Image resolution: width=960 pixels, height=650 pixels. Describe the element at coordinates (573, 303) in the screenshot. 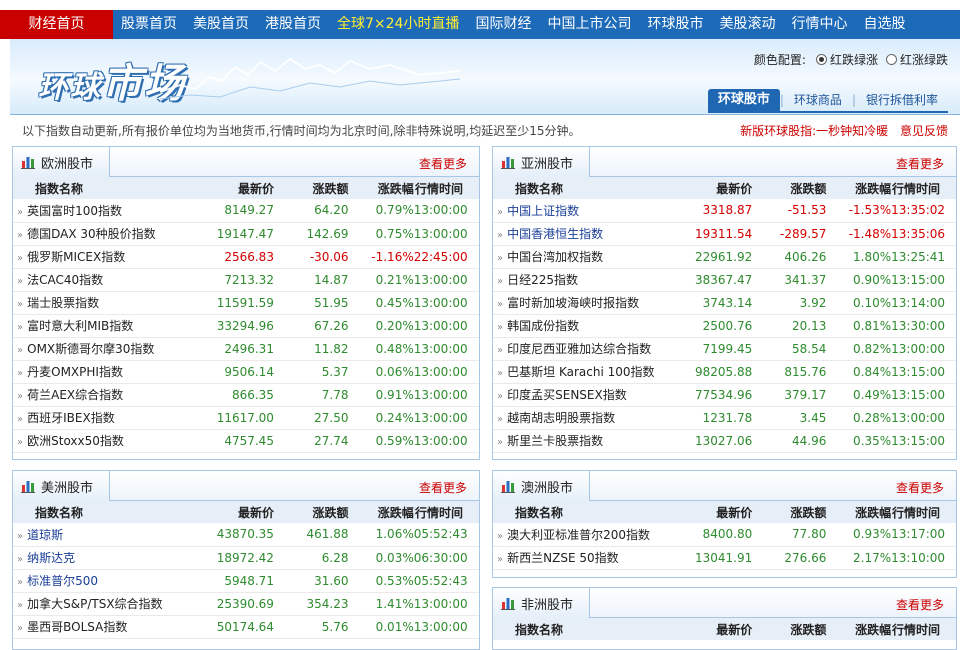

I see `index-name-link: 富时新加坡海峡时报指数` at that location.